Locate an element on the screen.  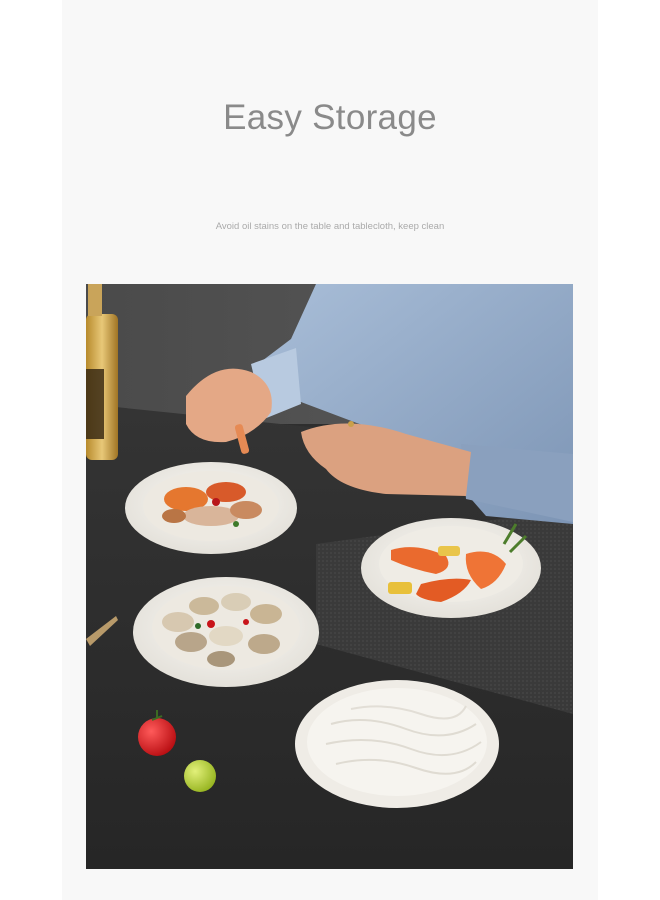
green-grape is located at coordinates (200, 776).